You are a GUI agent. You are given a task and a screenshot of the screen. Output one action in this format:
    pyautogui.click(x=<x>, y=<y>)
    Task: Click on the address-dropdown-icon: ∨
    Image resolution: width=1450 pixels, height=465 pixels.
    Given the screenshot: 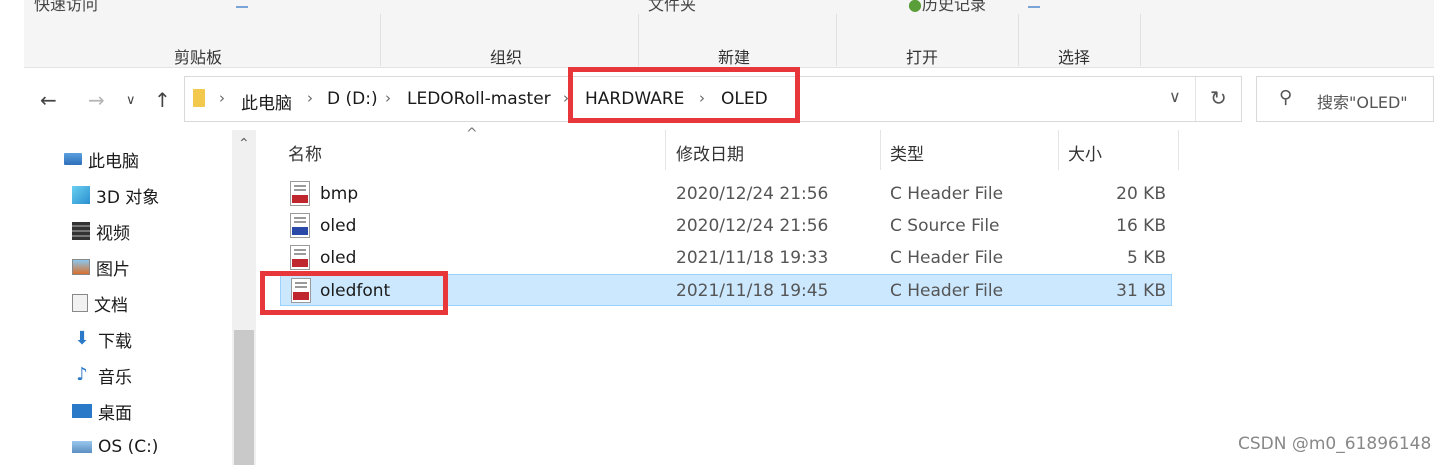 What is the action you would take?
    pyautogui.click(x=1175, y=96)
    